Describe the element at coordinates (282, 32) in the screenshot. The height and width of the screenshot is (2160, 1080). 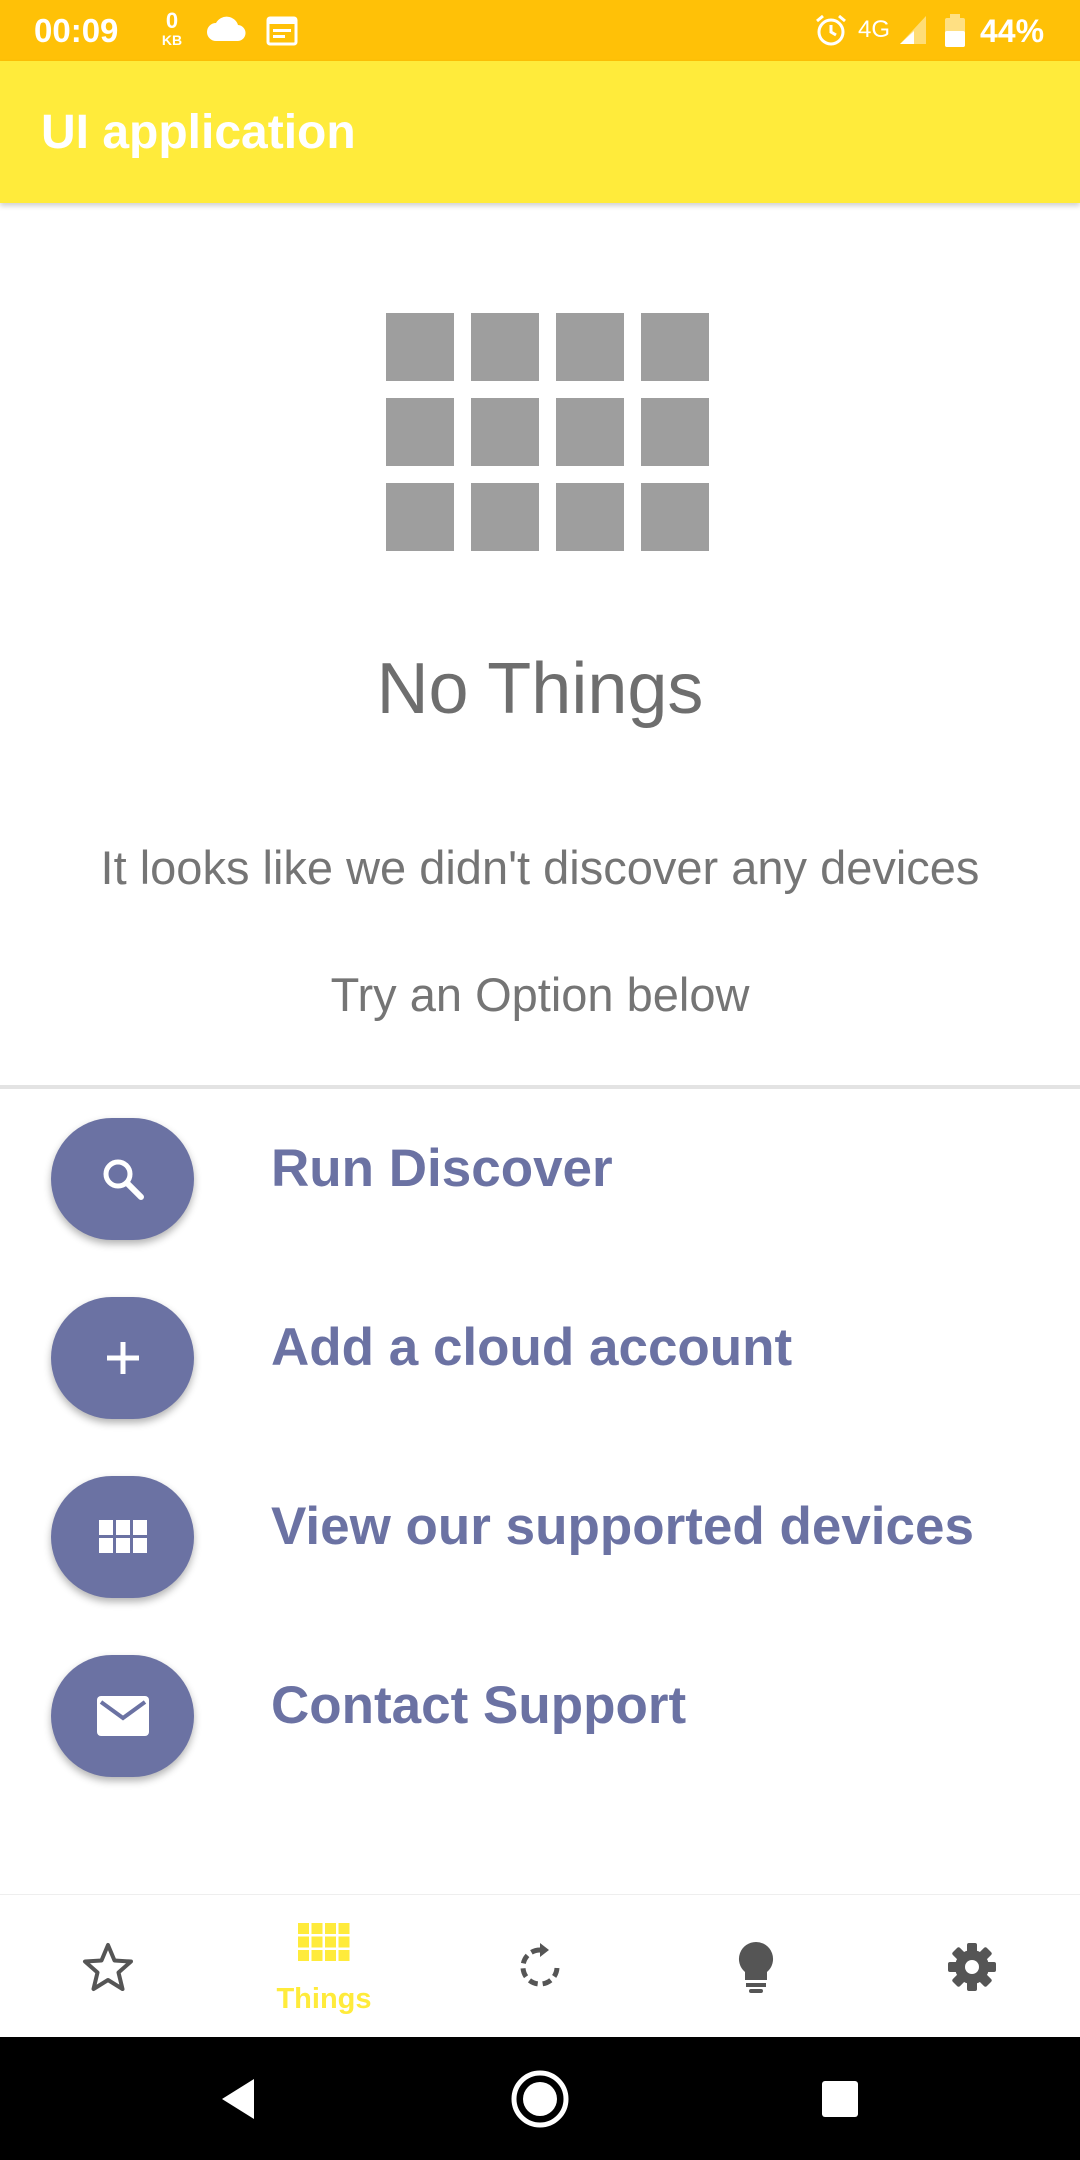
I see `calendar-icon` at that location.